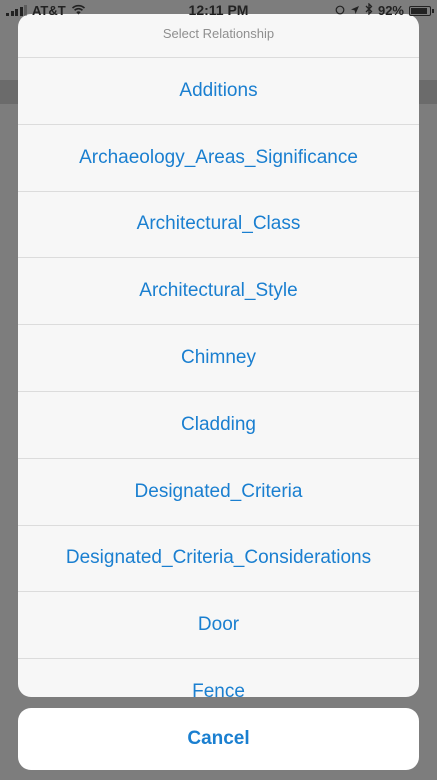  I want to click on battery-fill, so click(419, 10).